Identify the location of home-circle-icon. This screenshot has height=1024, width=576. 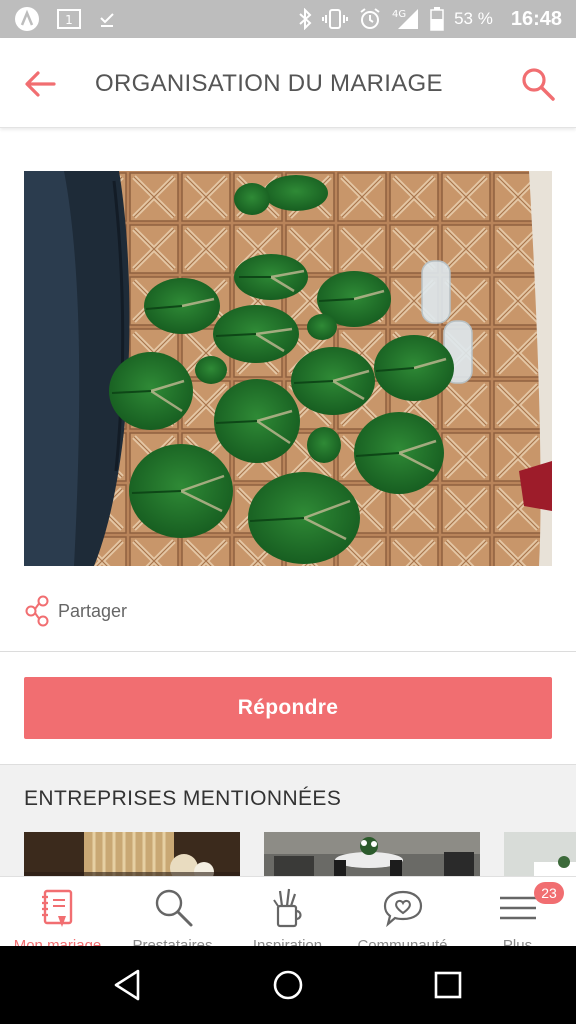
(288, 985).